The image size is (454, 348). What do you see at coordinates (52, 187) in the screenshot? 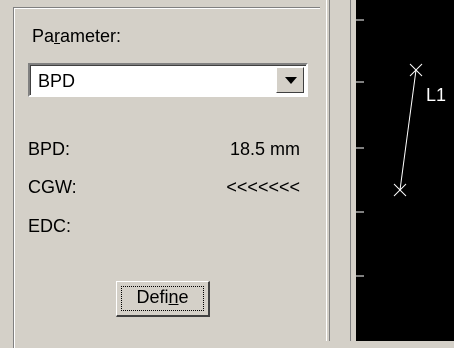
I see `cgw-label: CGW:` at bounding box center [52, 187].